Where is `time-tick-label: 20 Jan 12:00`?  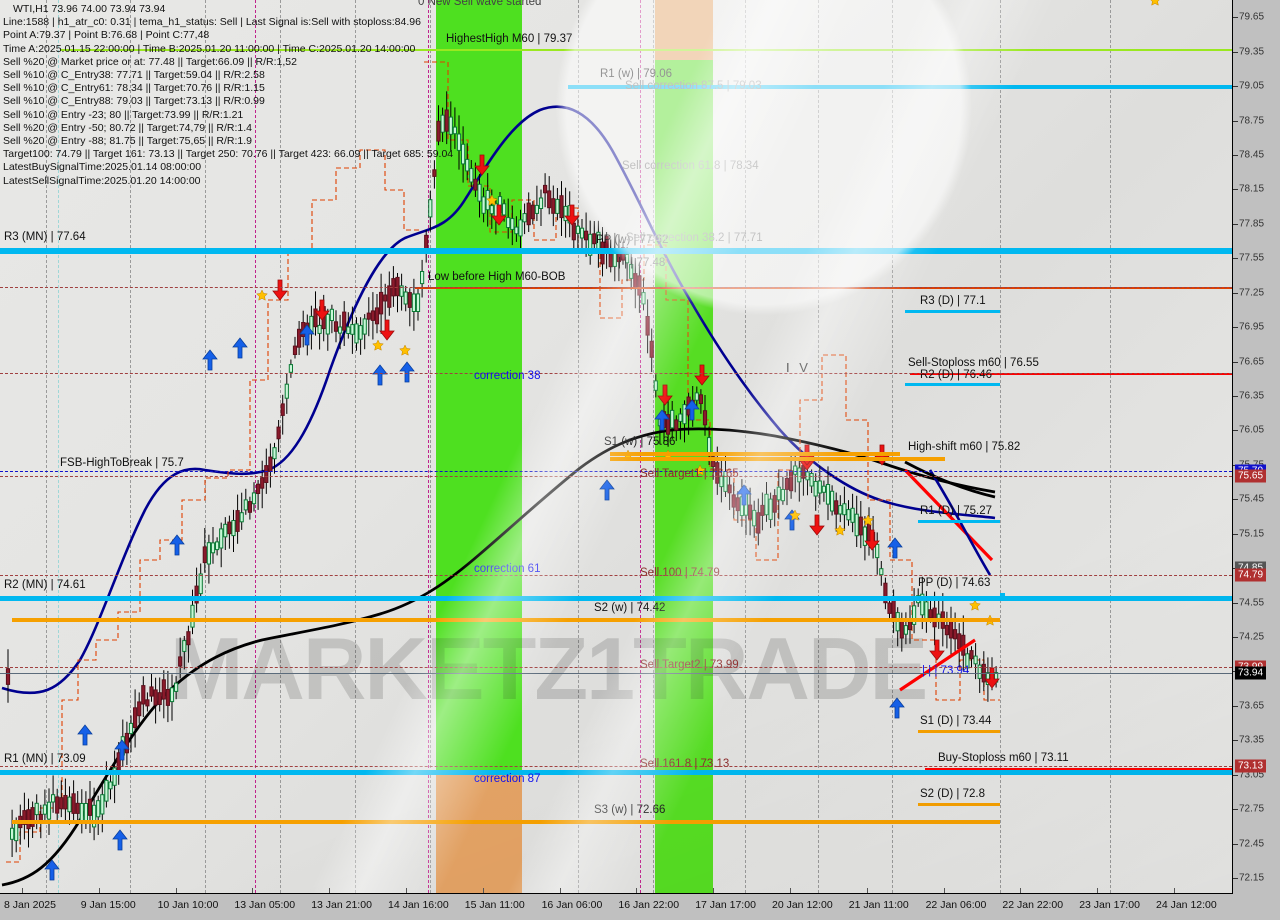
time-tick-label: 20 Jan 12:00 is located at coordinates (802, 905).